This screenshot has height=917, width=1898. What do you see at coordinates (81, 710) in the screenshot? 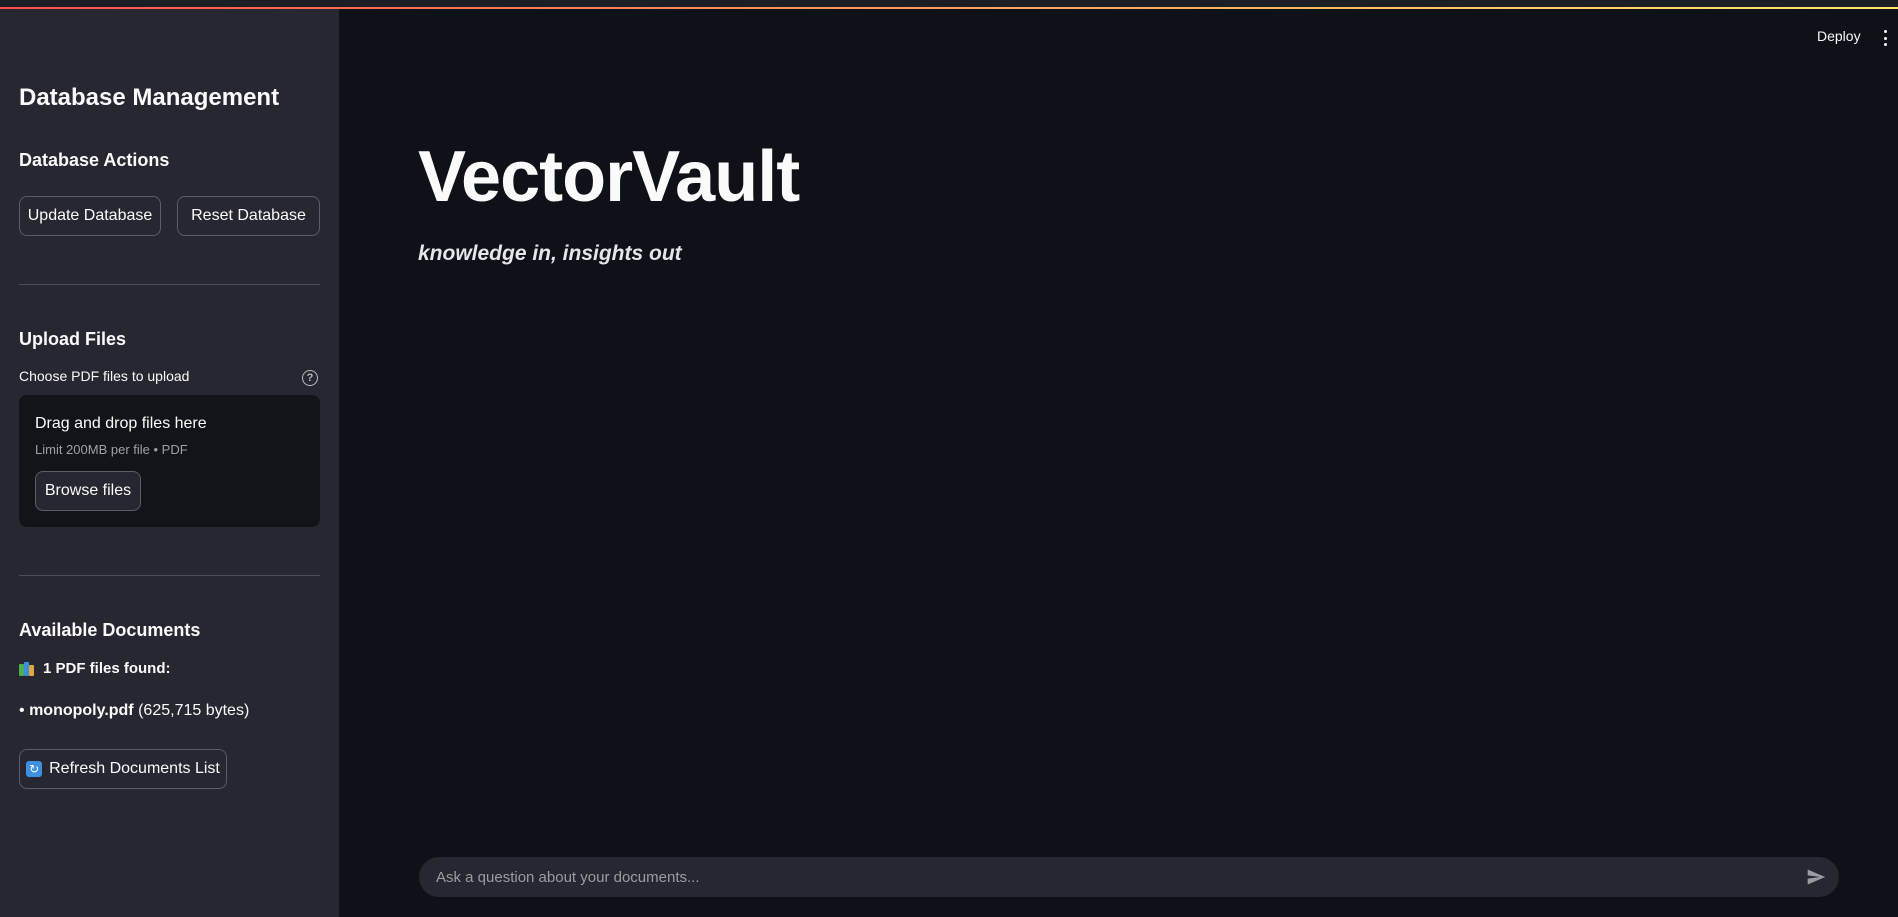
I see `document-name: monopoly.pdf` at bounding box center [81, 710].